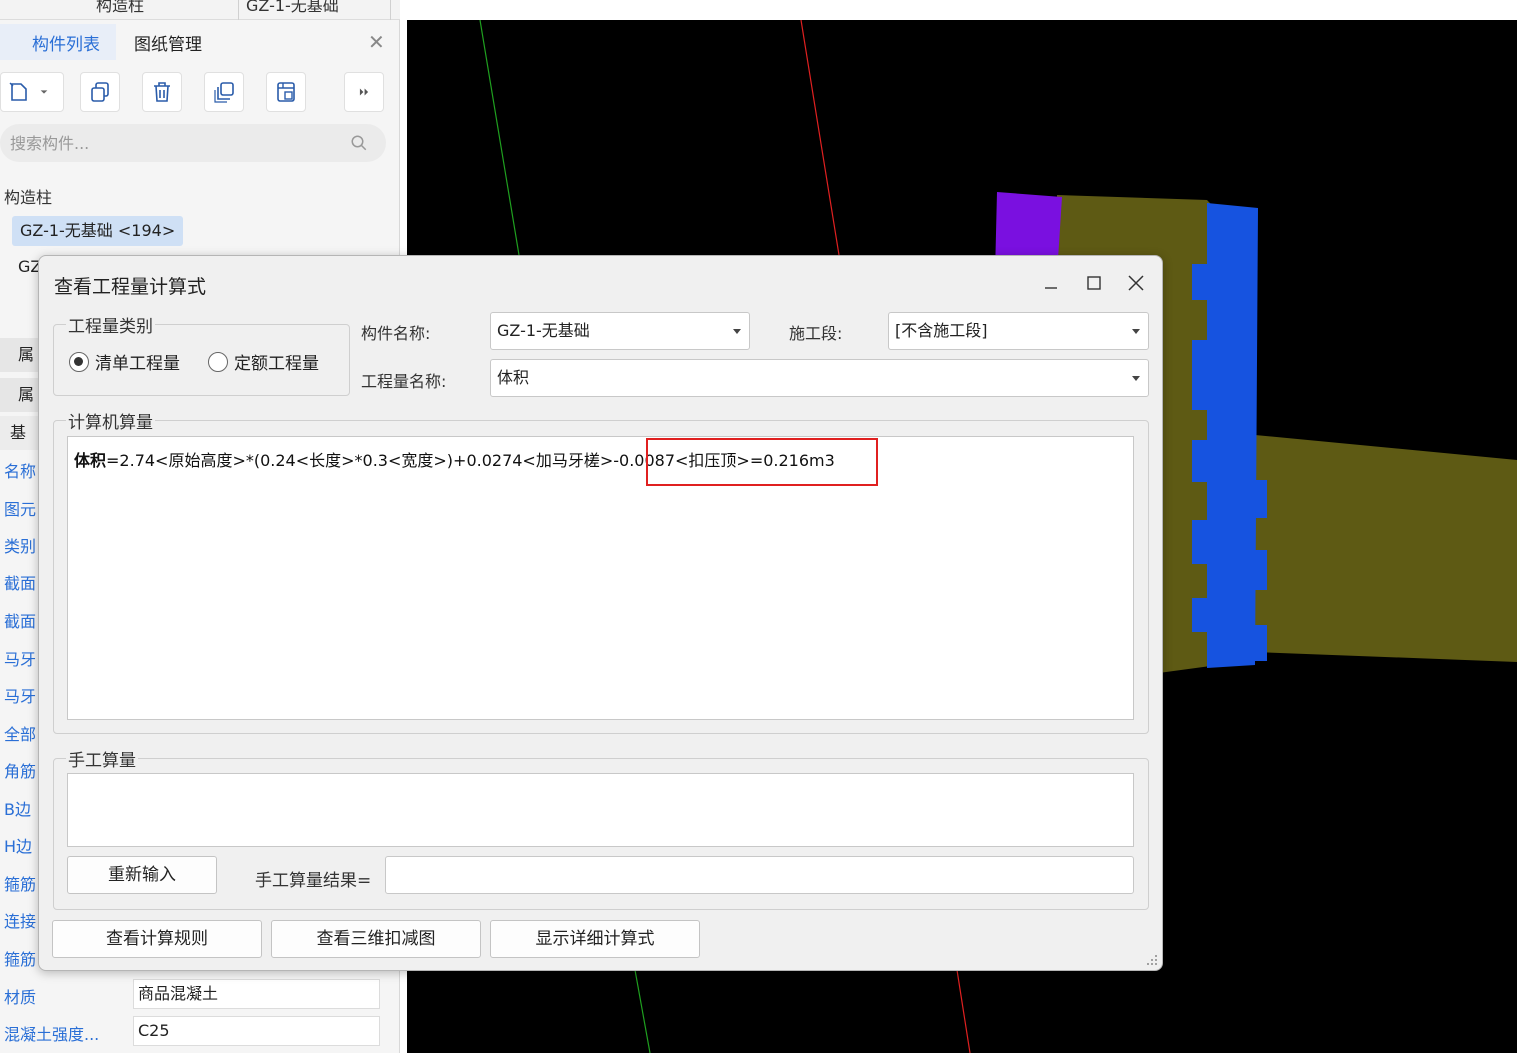 The width and height of the screenshot is (1517, 1053). I want to click on close-icon: ✕, so click(376, 42).